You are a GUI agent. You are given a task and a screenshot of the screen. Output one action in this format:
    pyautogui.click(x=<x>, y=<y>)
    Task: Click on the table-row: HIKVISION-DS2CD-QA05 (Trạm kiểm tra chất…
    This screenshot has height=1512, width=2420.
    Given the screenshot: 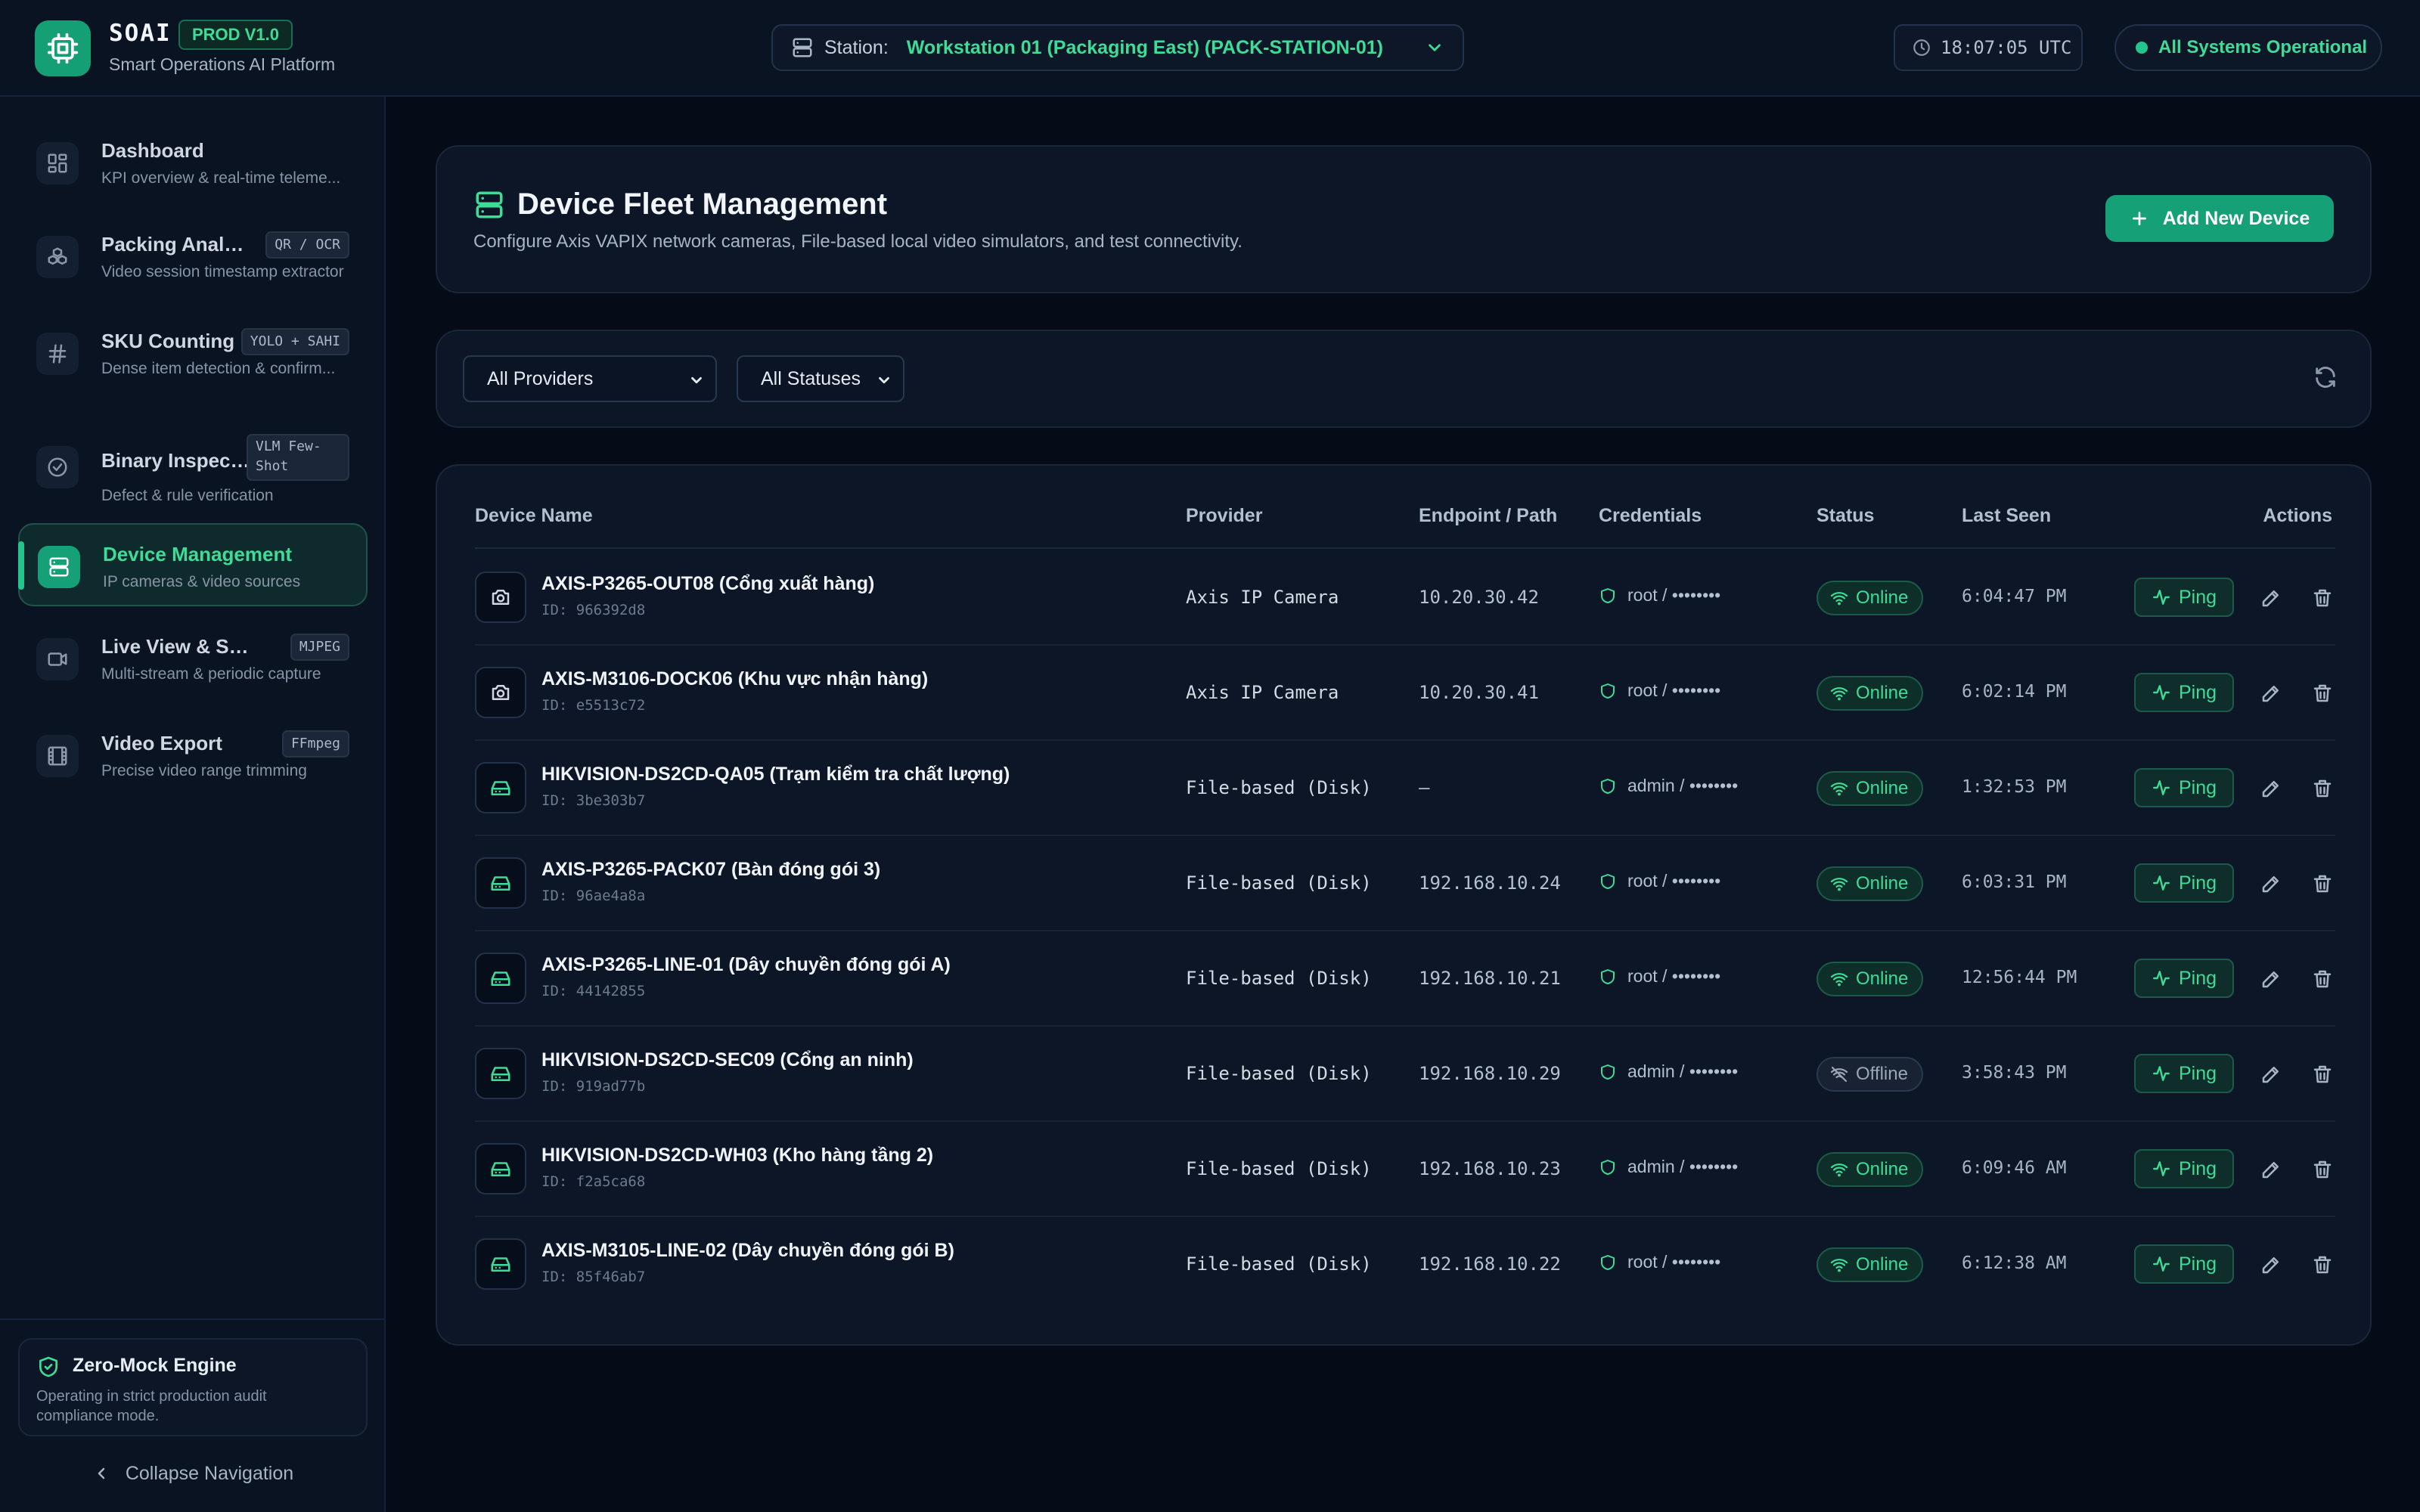 What is the action you would take?
    pyautogui.click(x=1405, y=788)
    